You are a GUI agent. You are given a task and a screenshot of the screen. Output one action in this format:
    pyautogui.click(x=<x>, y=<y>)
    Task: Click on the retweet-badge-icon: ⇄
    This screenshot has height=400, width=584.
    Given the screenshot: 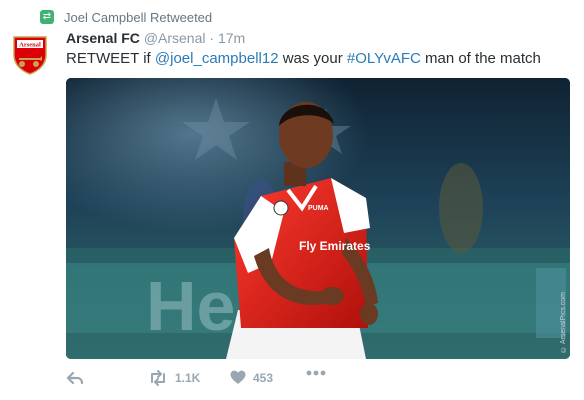 What is the action you would take?
    pyautogui.click(x=47, y=17)
    